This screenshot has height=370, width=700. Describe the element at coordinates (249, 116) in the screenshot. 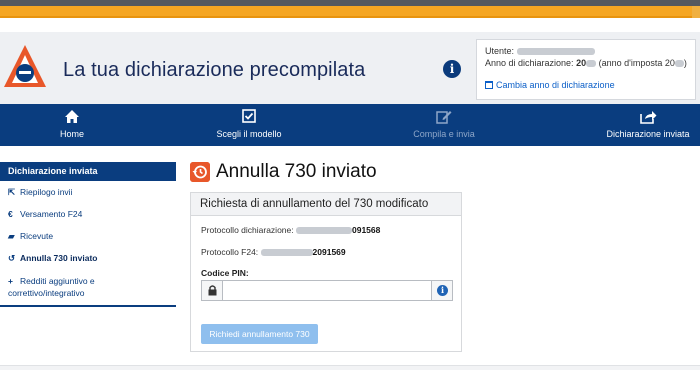

I see `checkbox-icon` at that location.